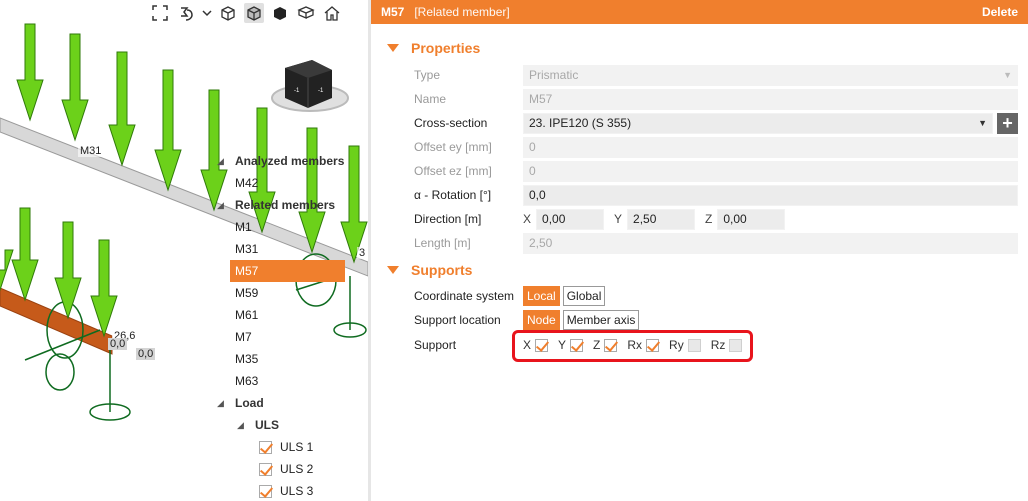  Describe the element at coordinates (287, 271) in the screenshot. I see `tree-item-m57: M57` at that location.